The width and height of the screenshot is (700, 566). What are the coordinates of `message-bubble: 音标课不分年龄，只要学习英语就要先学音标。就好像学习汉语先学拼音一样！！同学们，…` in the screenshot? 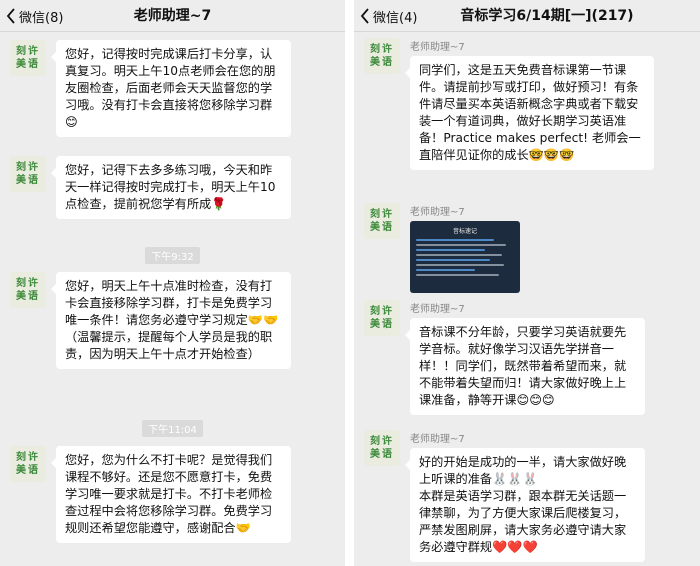 It's located at (525, 366).